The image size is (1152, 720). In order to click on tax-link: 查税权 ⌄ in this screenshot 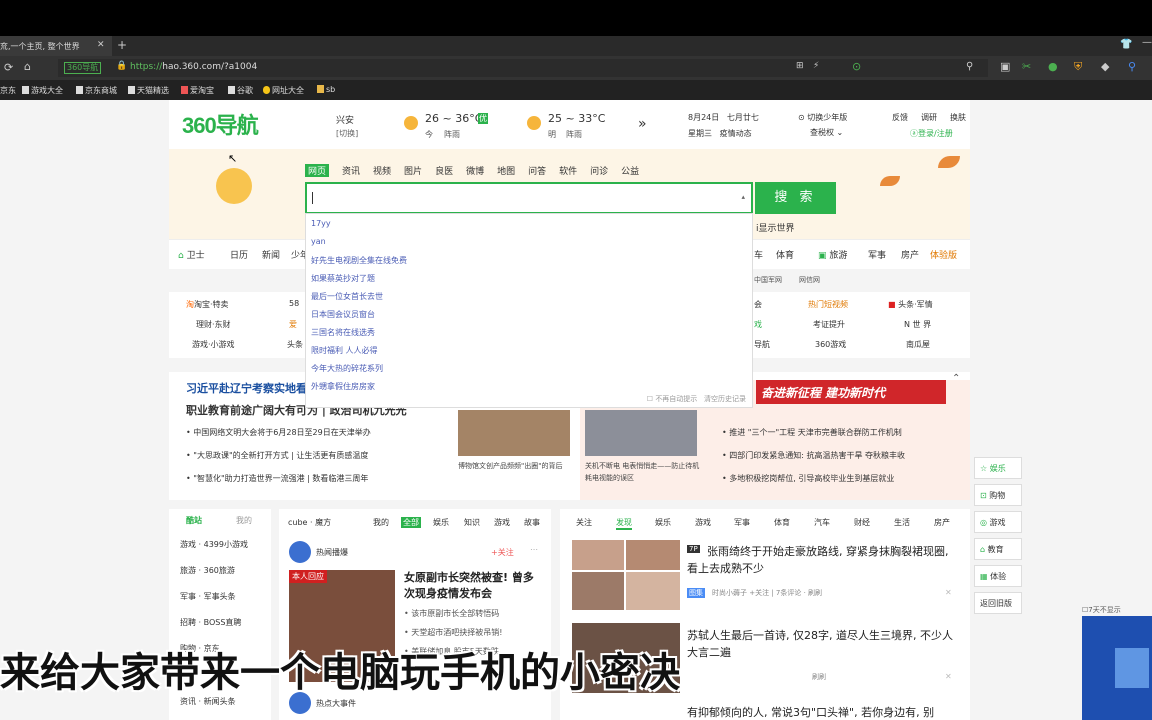, I will do `click(826, 132)`.